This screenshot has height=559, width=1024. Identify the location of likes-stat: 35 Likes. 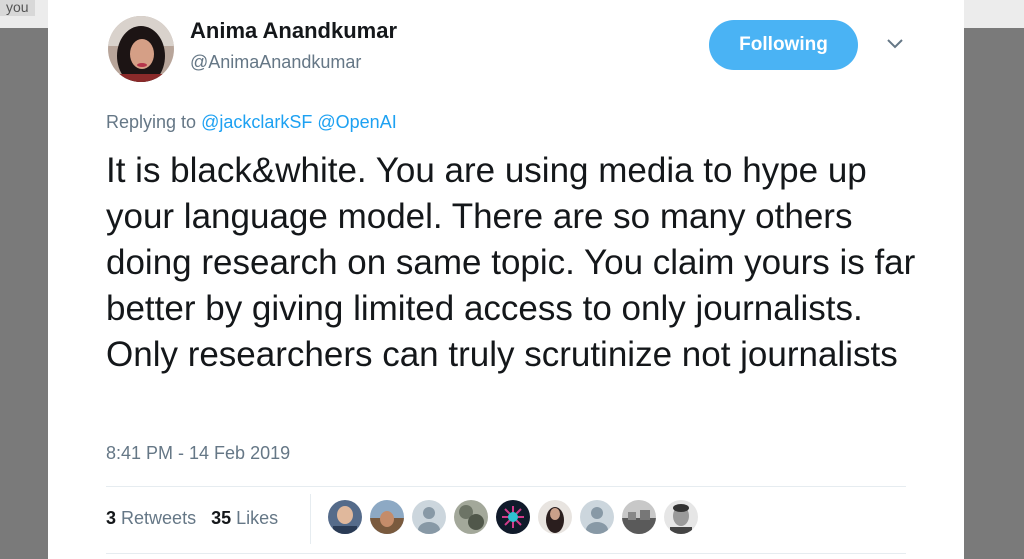
(244, 518).